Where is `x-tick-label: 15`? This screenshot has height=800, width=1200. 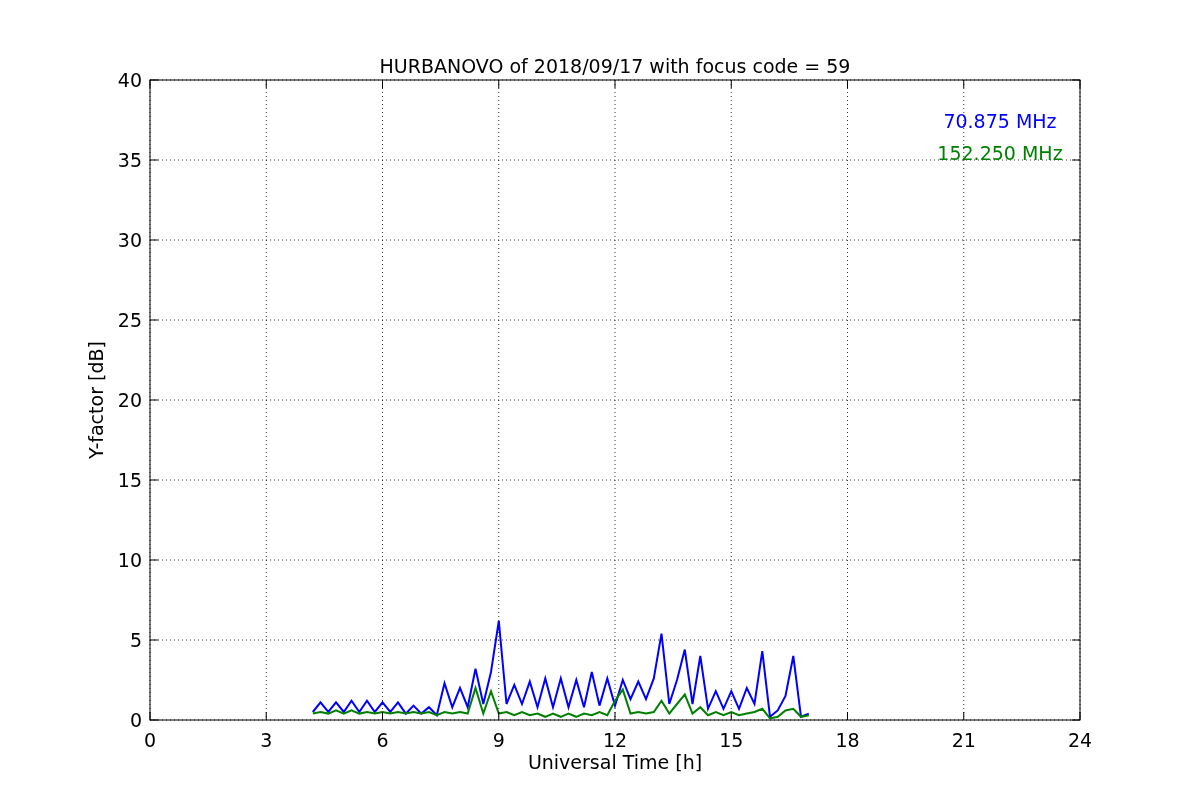 x-tick-label: 15 is located at coordinates (731, 740).